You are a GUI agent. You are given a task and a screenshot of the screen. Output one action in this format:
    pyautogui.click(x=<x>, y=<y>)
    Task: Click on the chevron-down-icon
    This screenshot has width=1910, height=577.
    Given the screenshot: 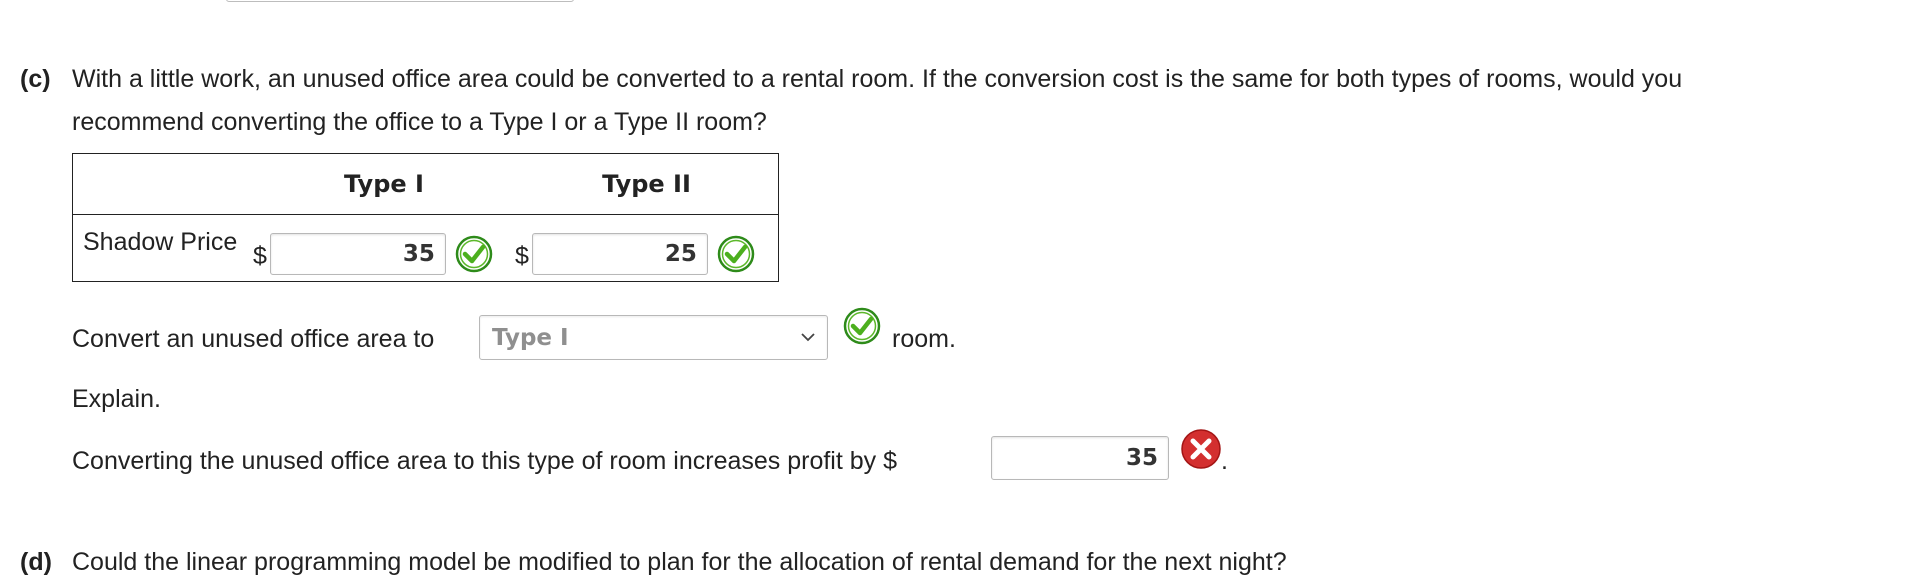 What is the action you would take?
    pyautogui.click(x=808, y=337)
    